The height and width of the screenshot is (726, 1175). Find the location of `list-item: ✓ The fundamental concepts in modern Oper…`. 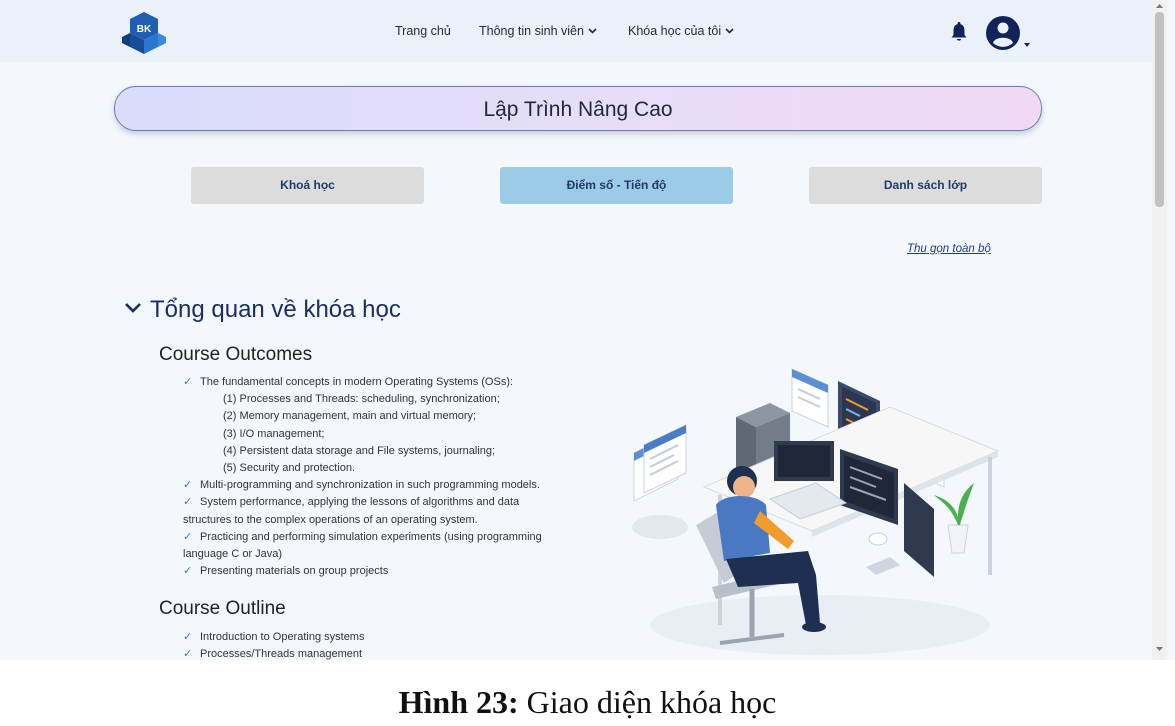

list-item: ✓ The fundamental concepts in modern Oper… is located at coordinates (373, 382).